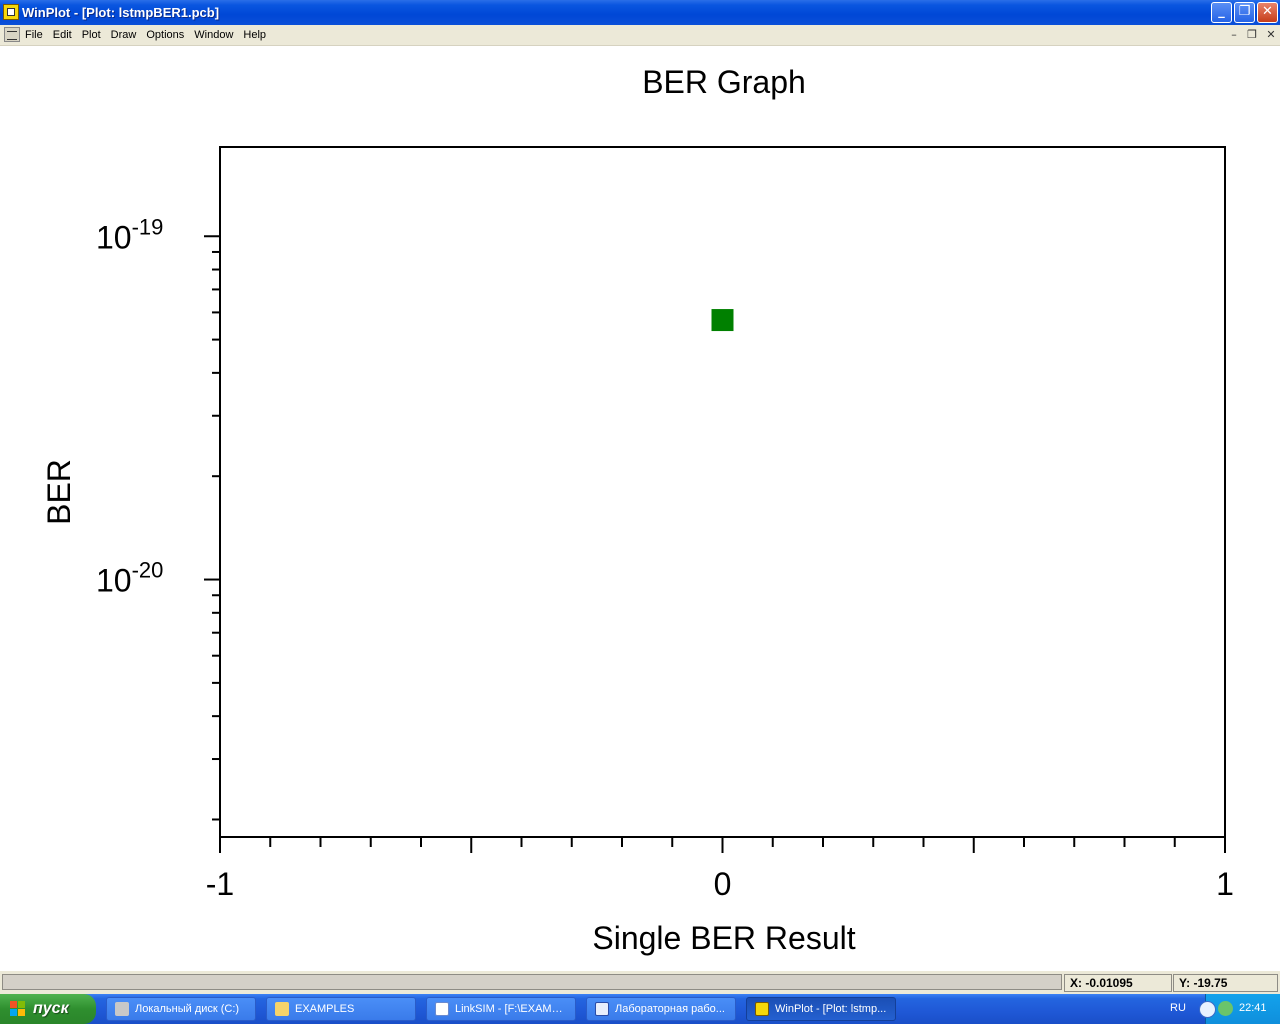 Image resolution: width=1280 pixels, height=1024 pixels. I want to click on show-hidden-icons-chevron-icon, so click(1207, 1009).